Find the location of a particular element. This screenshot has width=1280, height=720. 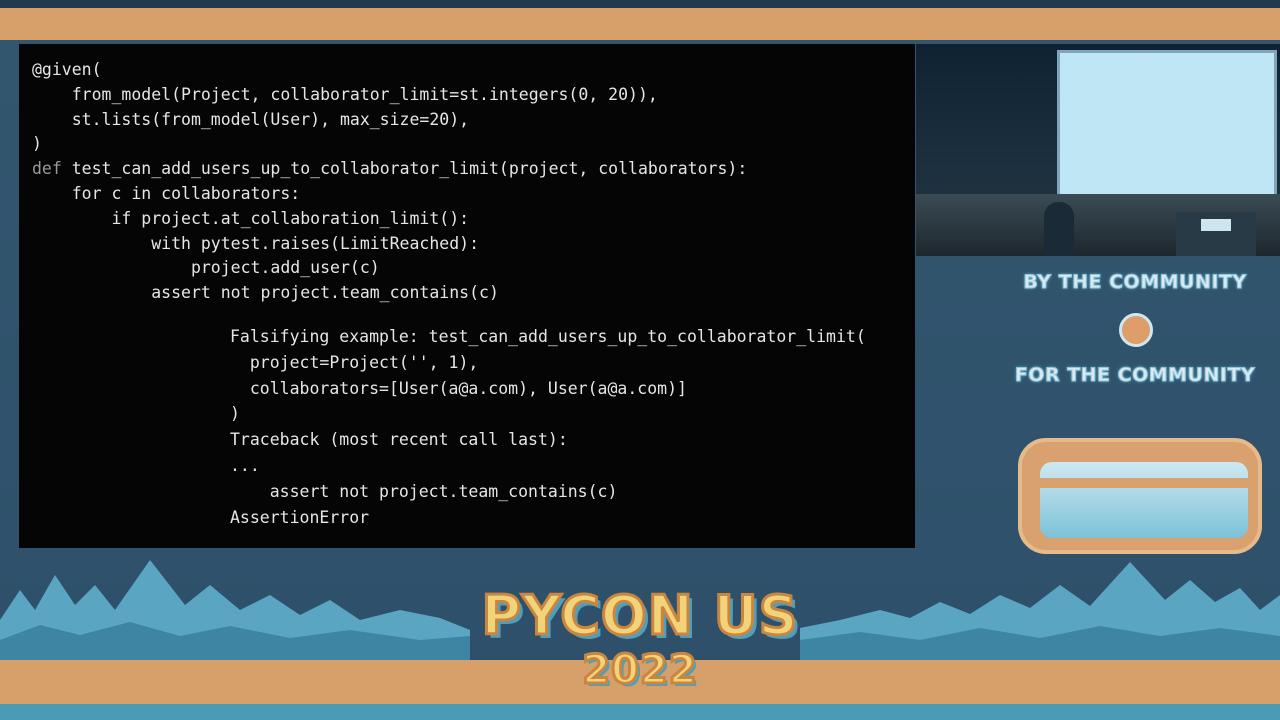

sticker-wave is located at coordinates (1144, 483).